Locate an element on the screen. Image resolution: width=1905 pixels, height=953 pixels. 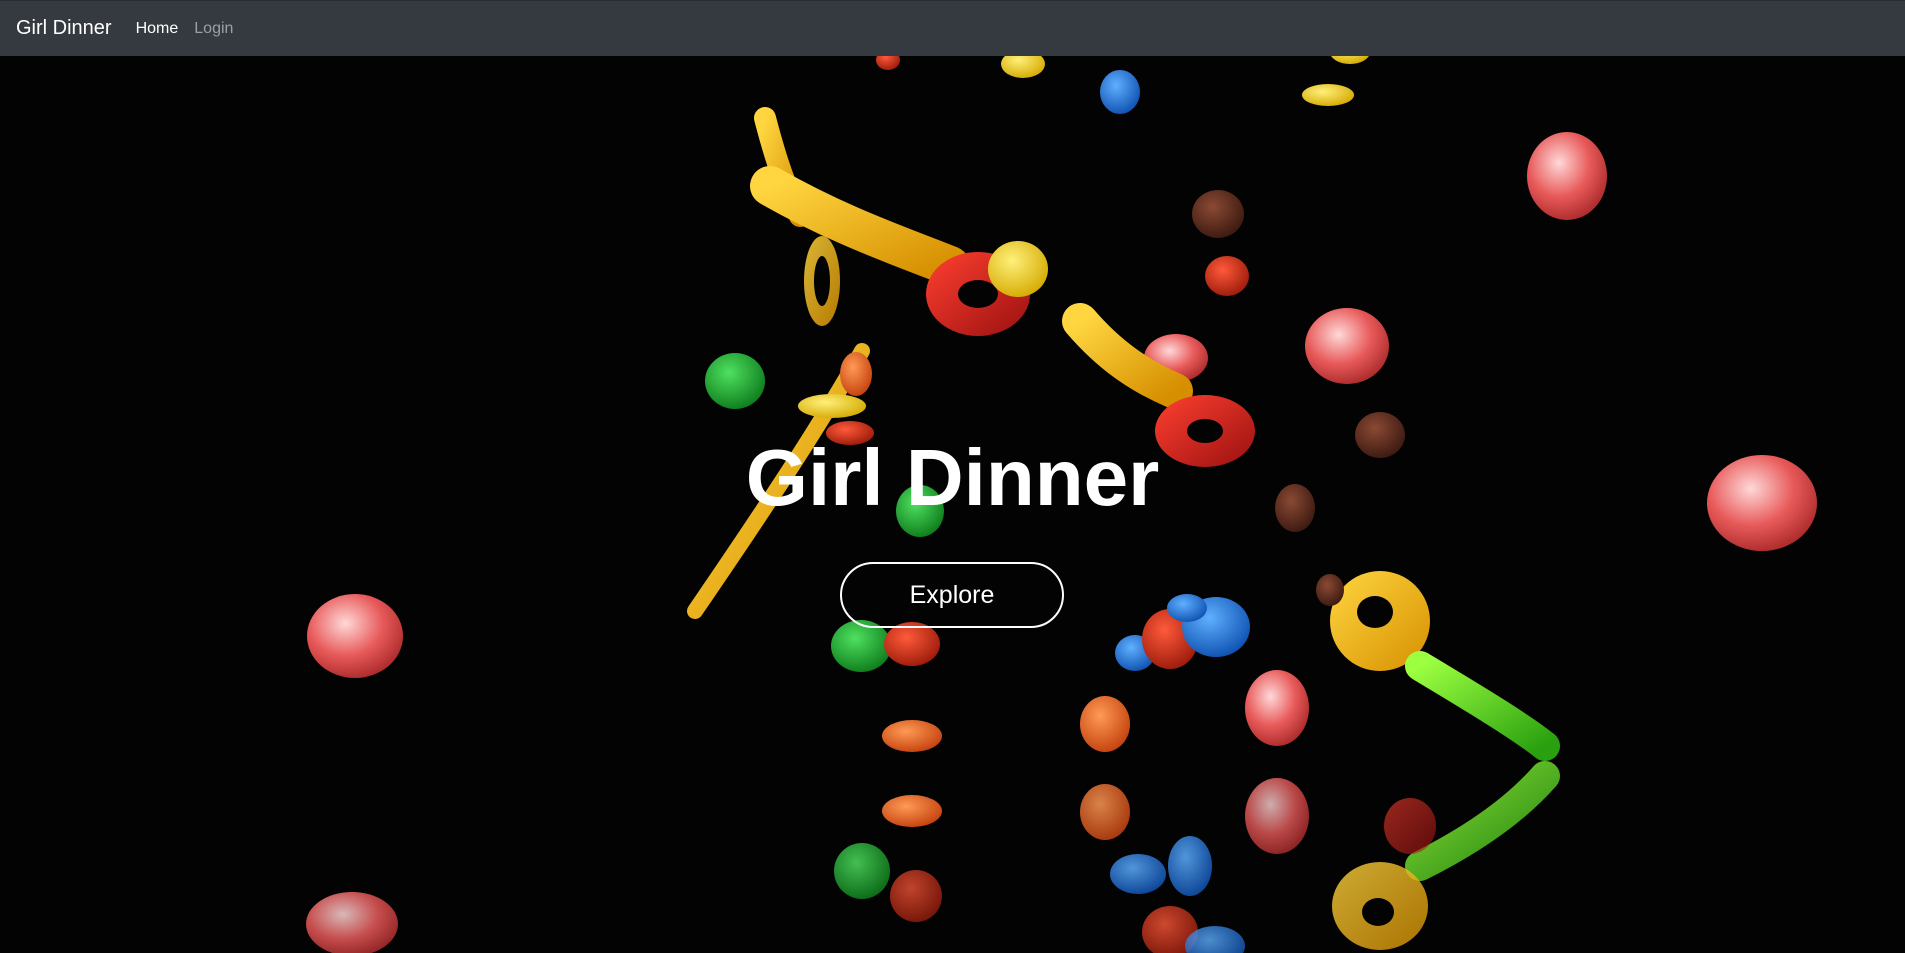
nav-link-home: Home is located at coordinates (157, 29).